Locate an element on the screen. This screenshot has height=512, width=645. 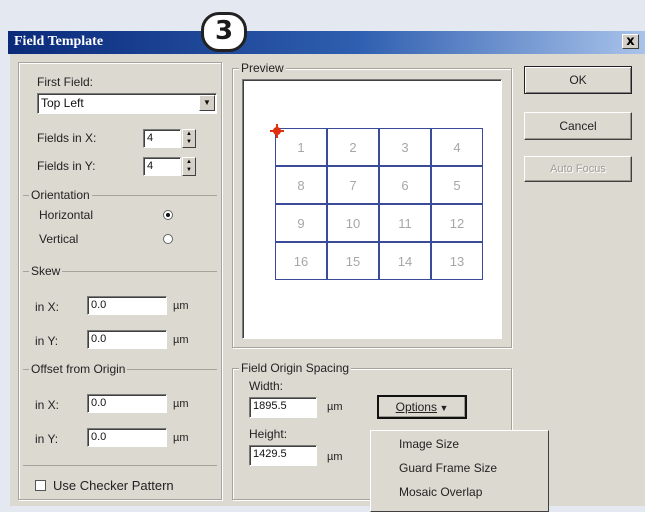
vertical-label: Vertical is located at coordinates (59, 239).